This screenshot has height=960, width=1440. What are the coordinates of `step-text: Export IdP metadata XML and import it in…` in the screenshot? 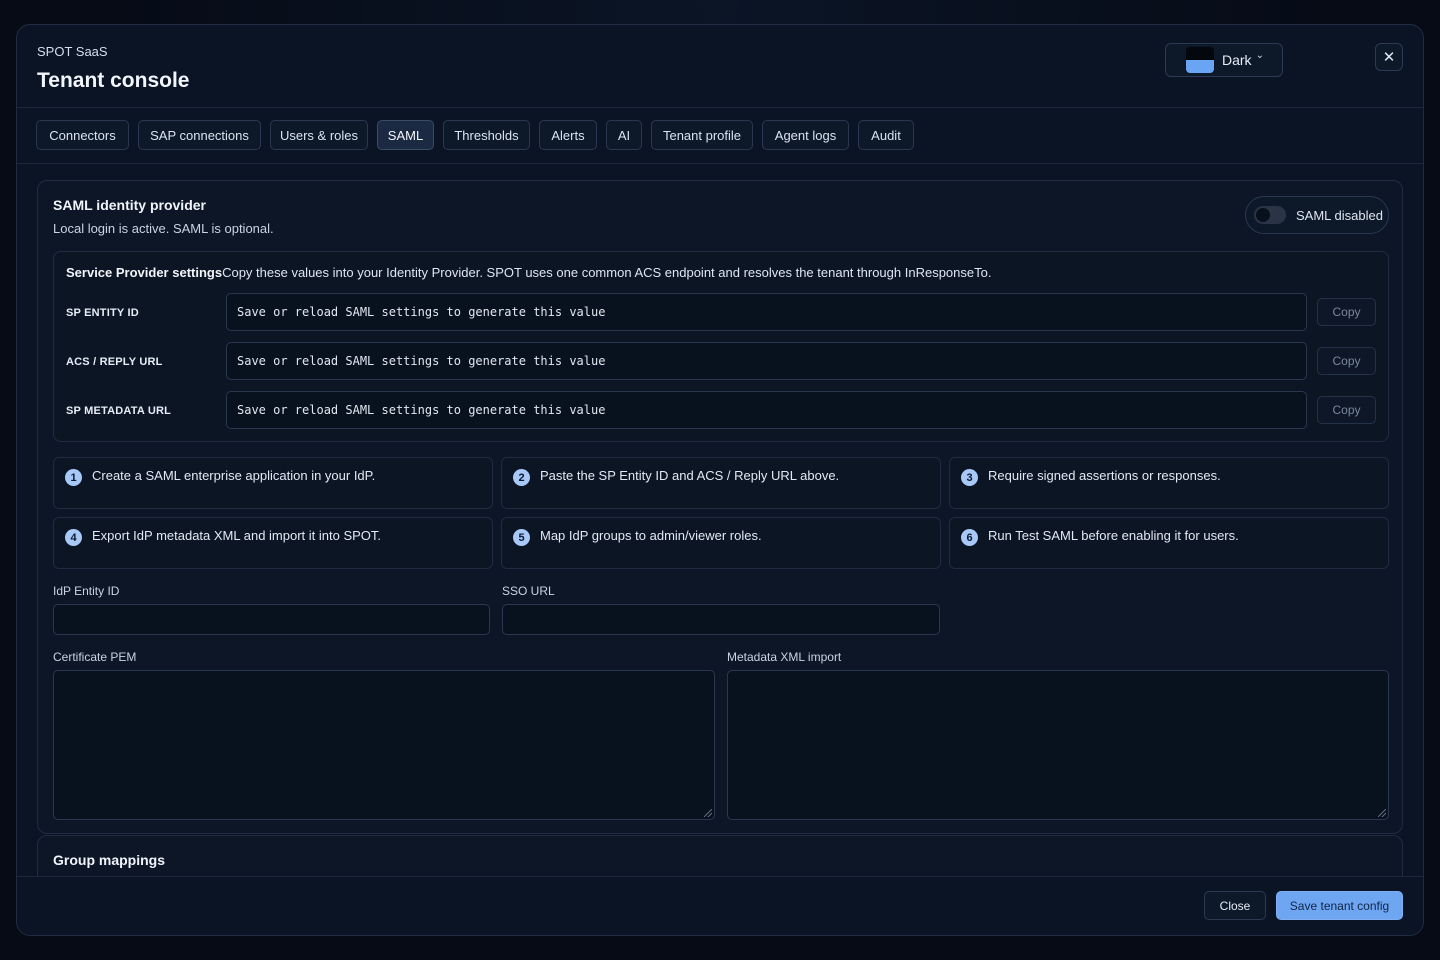 It's located at (237, 535).